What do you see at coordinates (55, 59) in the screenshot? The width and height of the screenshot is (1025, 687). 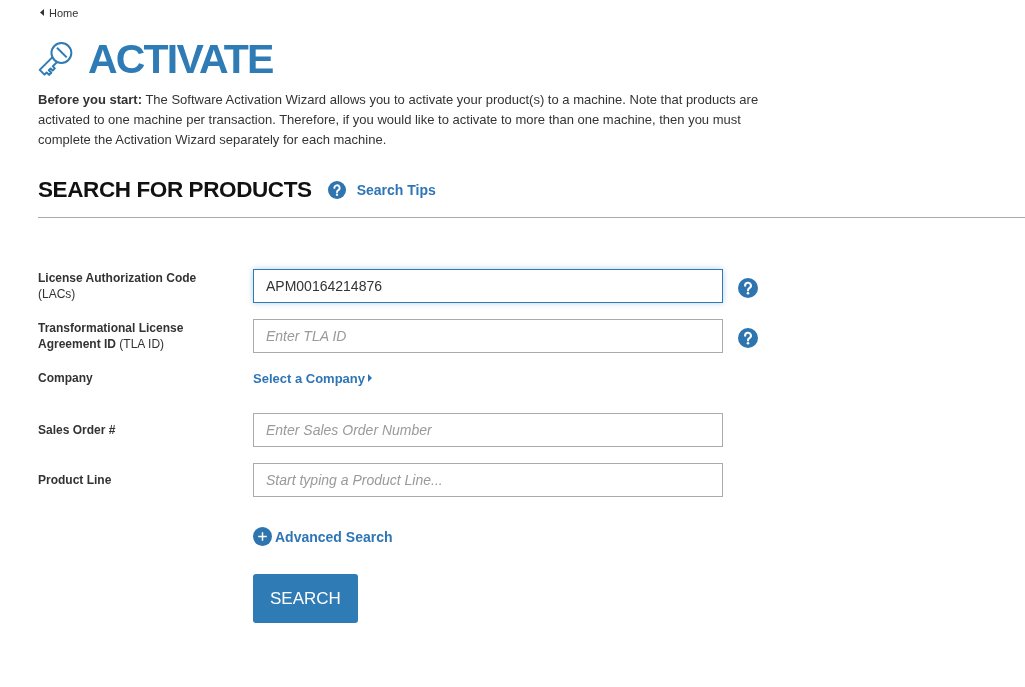 I see `key-icon` at bounding box center [55, 59].